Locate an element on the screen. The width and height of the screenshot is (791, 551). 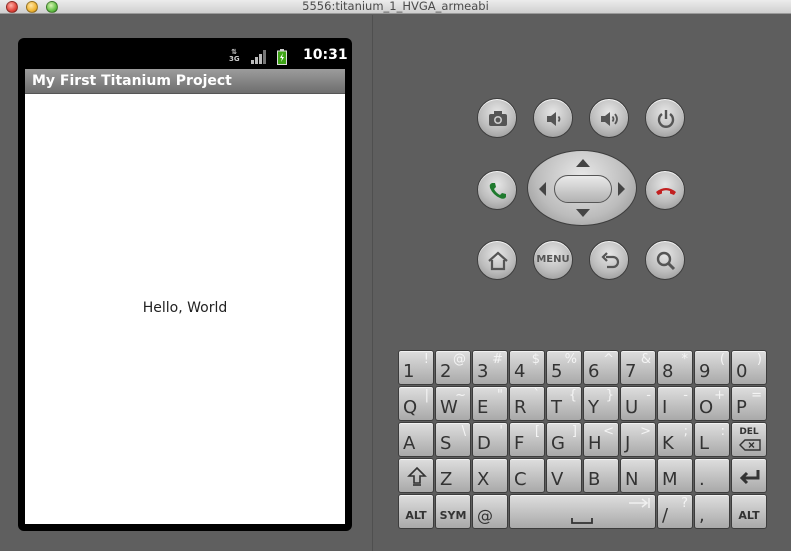
search-icon is located at coordinates (666, 261).